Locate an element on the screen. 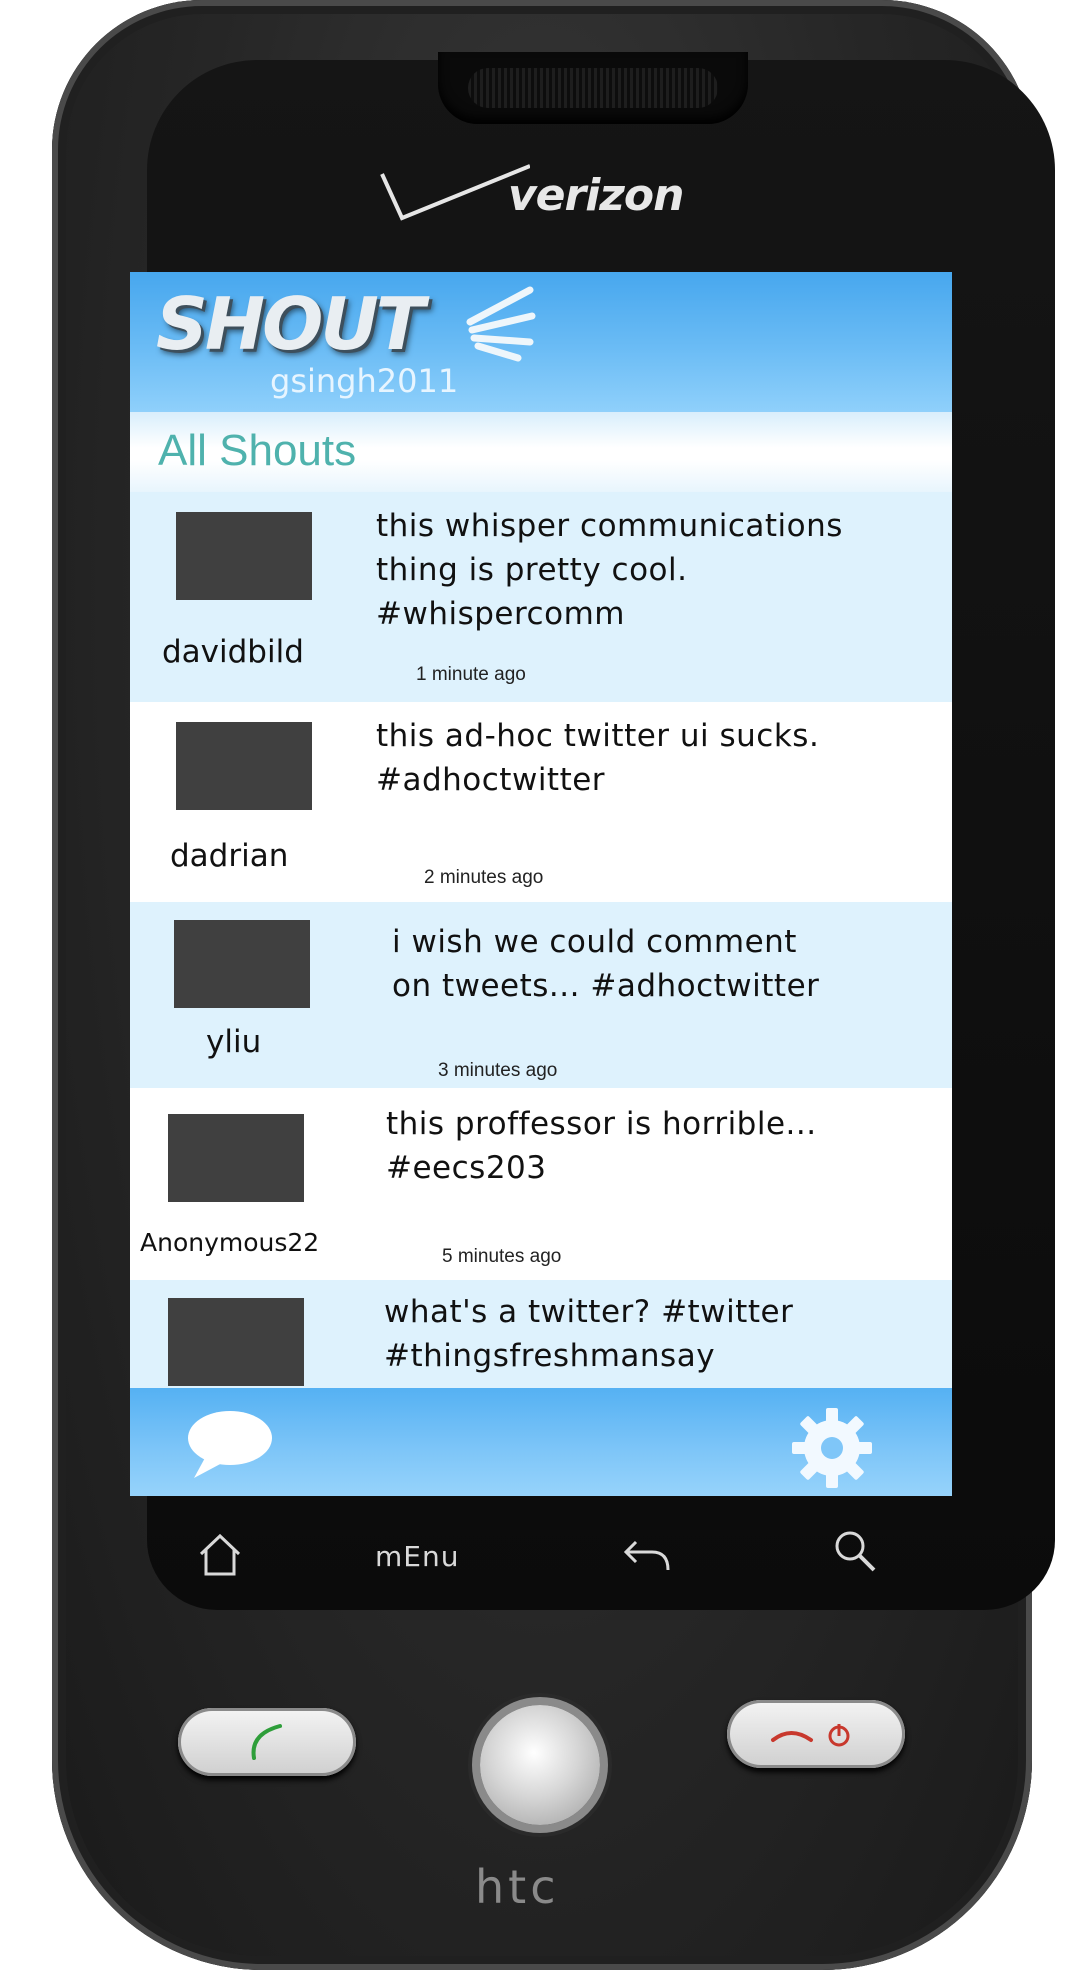  end-call-power-icon is located at coordinates (810, 1735).